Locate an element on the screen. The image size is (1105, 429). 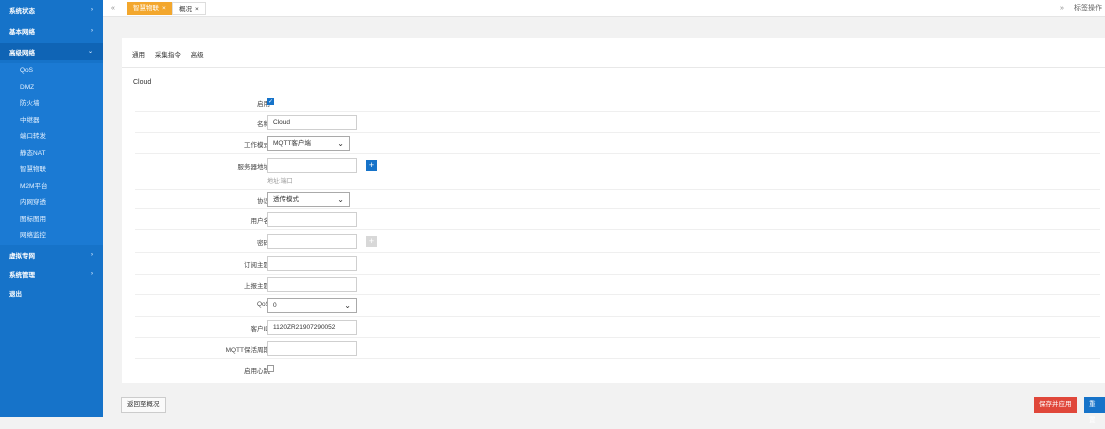
username-input is located at coordinates (312, 219).